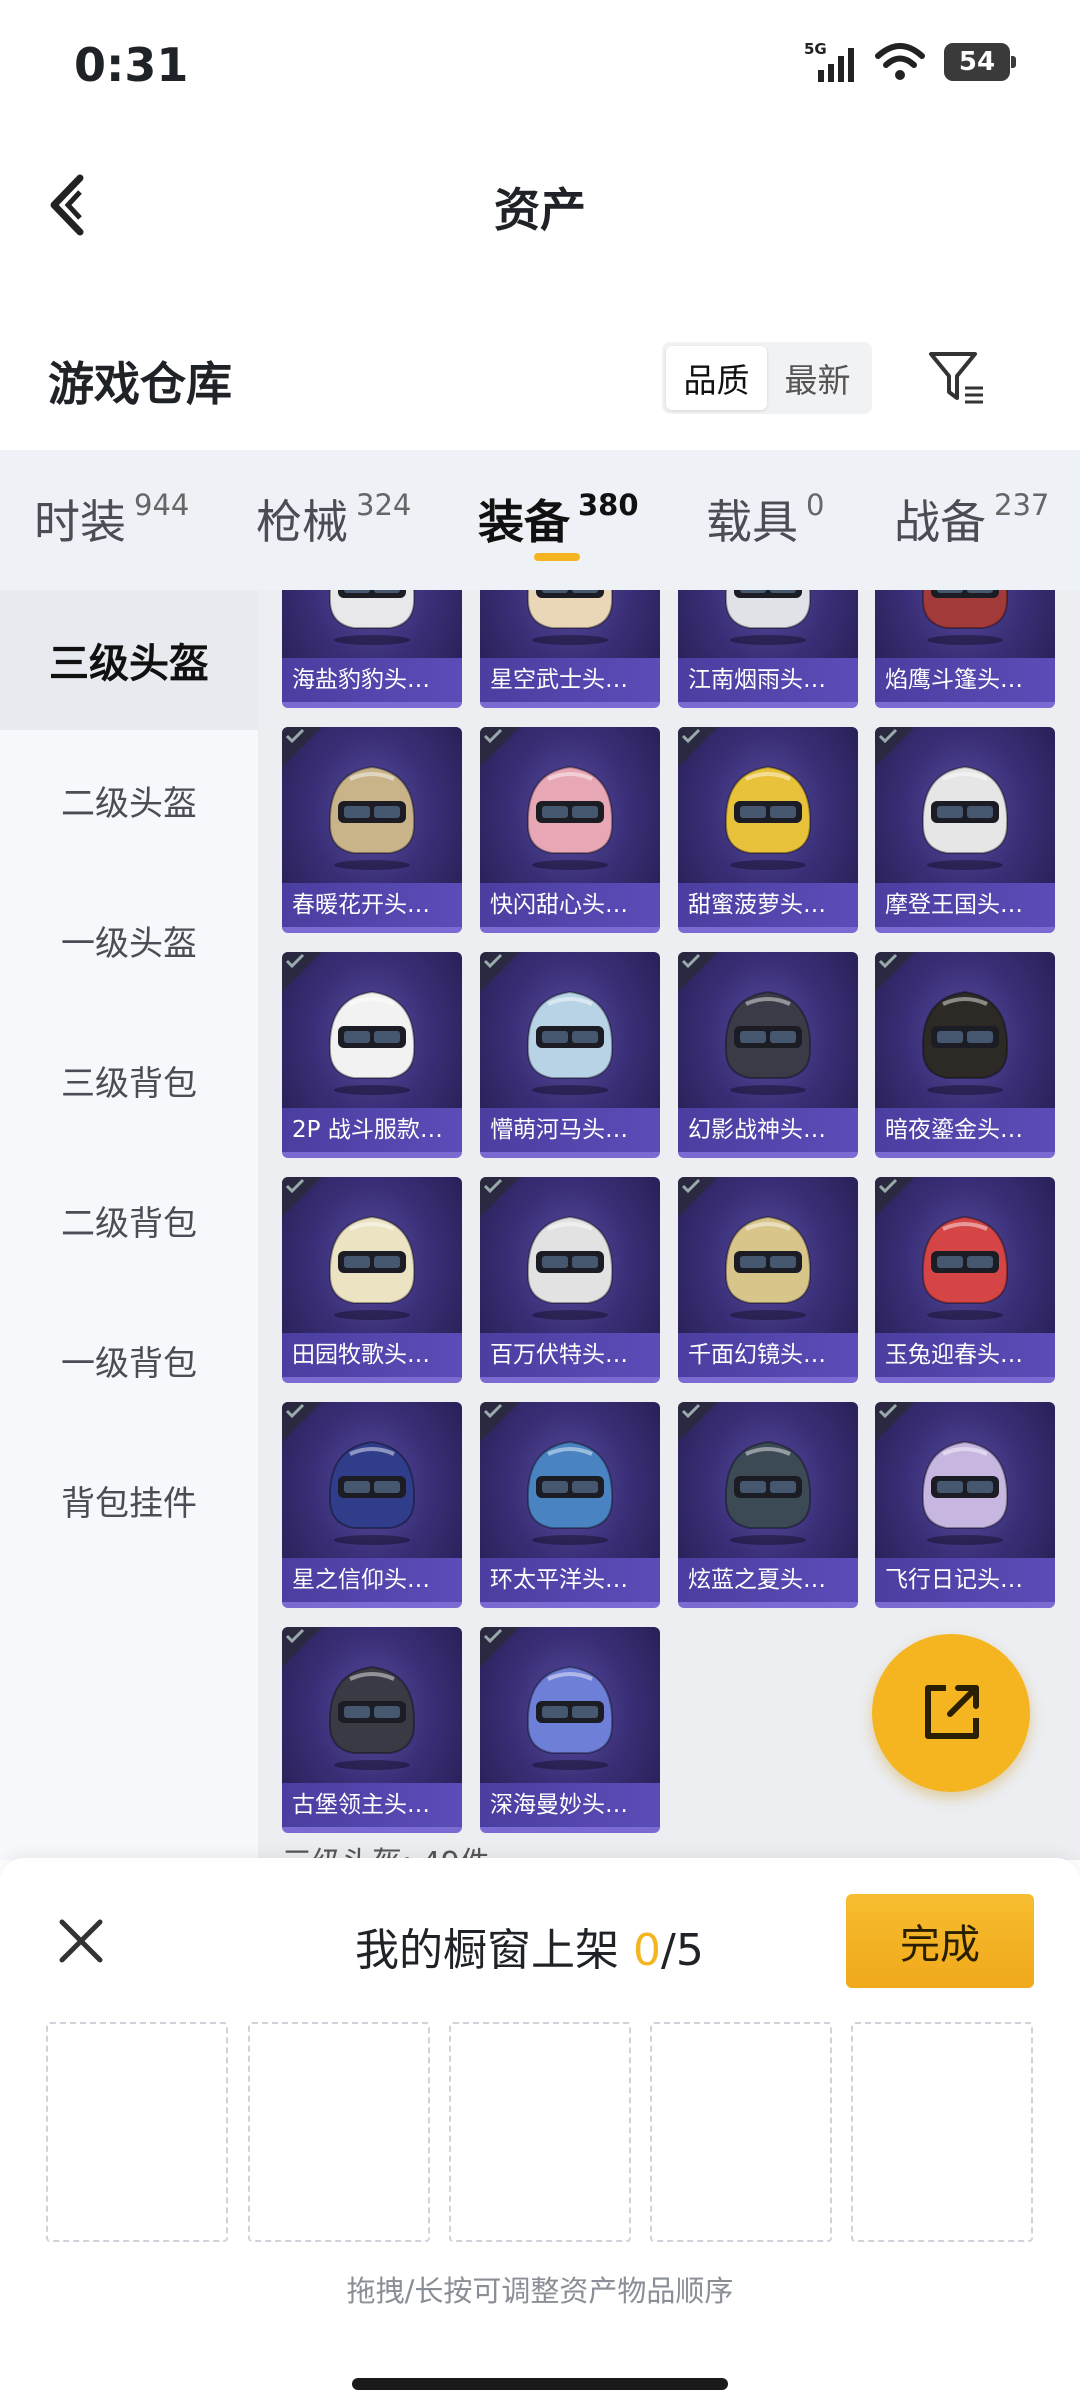 Image resolution: width=1080 pixels, height=2403 pixels. I want to click on done-button: 完成, so click(940, 1941).